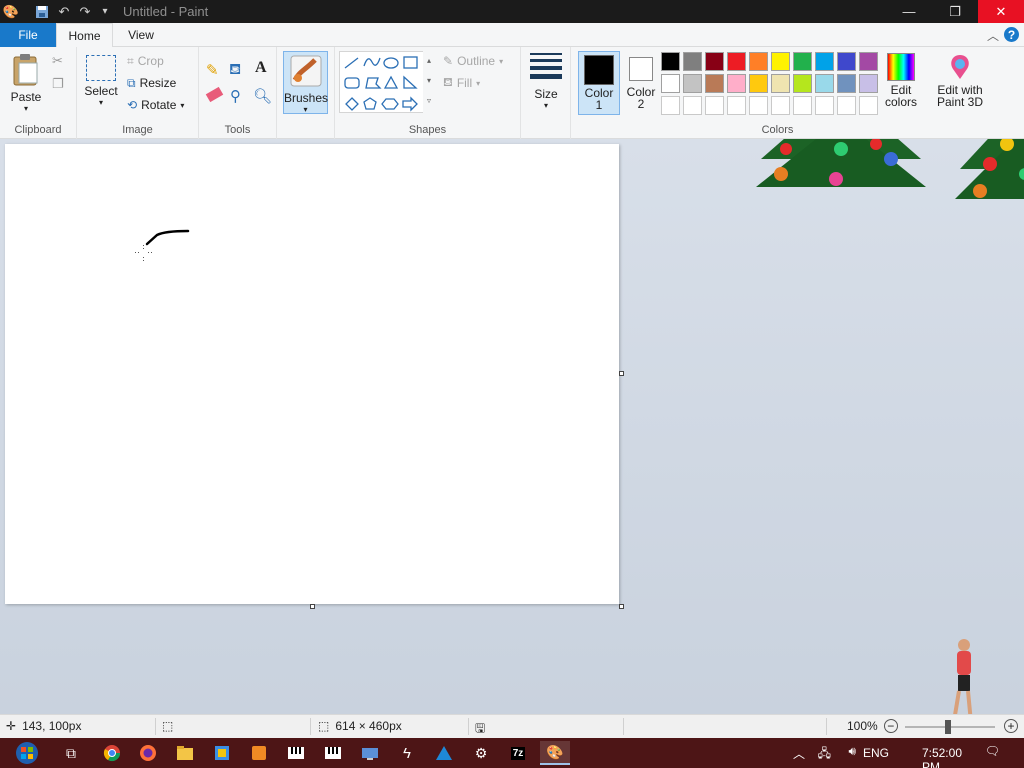  Describe the element at coordinates (473, 61) in the screenshot. I see `outline-button: ✎ Outline ▾` at that location.